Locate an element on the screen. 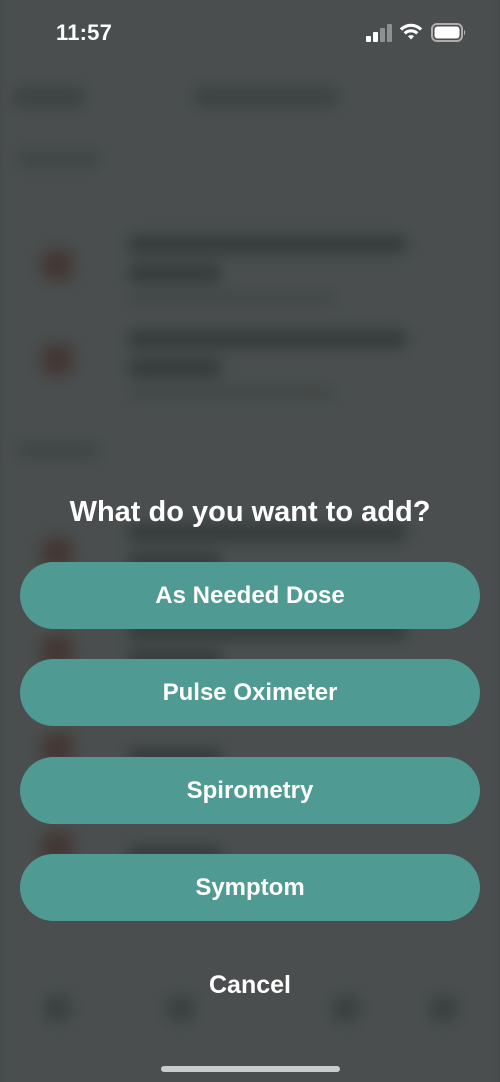  symptom-button: Symptom is located at coordinates (250, 887).